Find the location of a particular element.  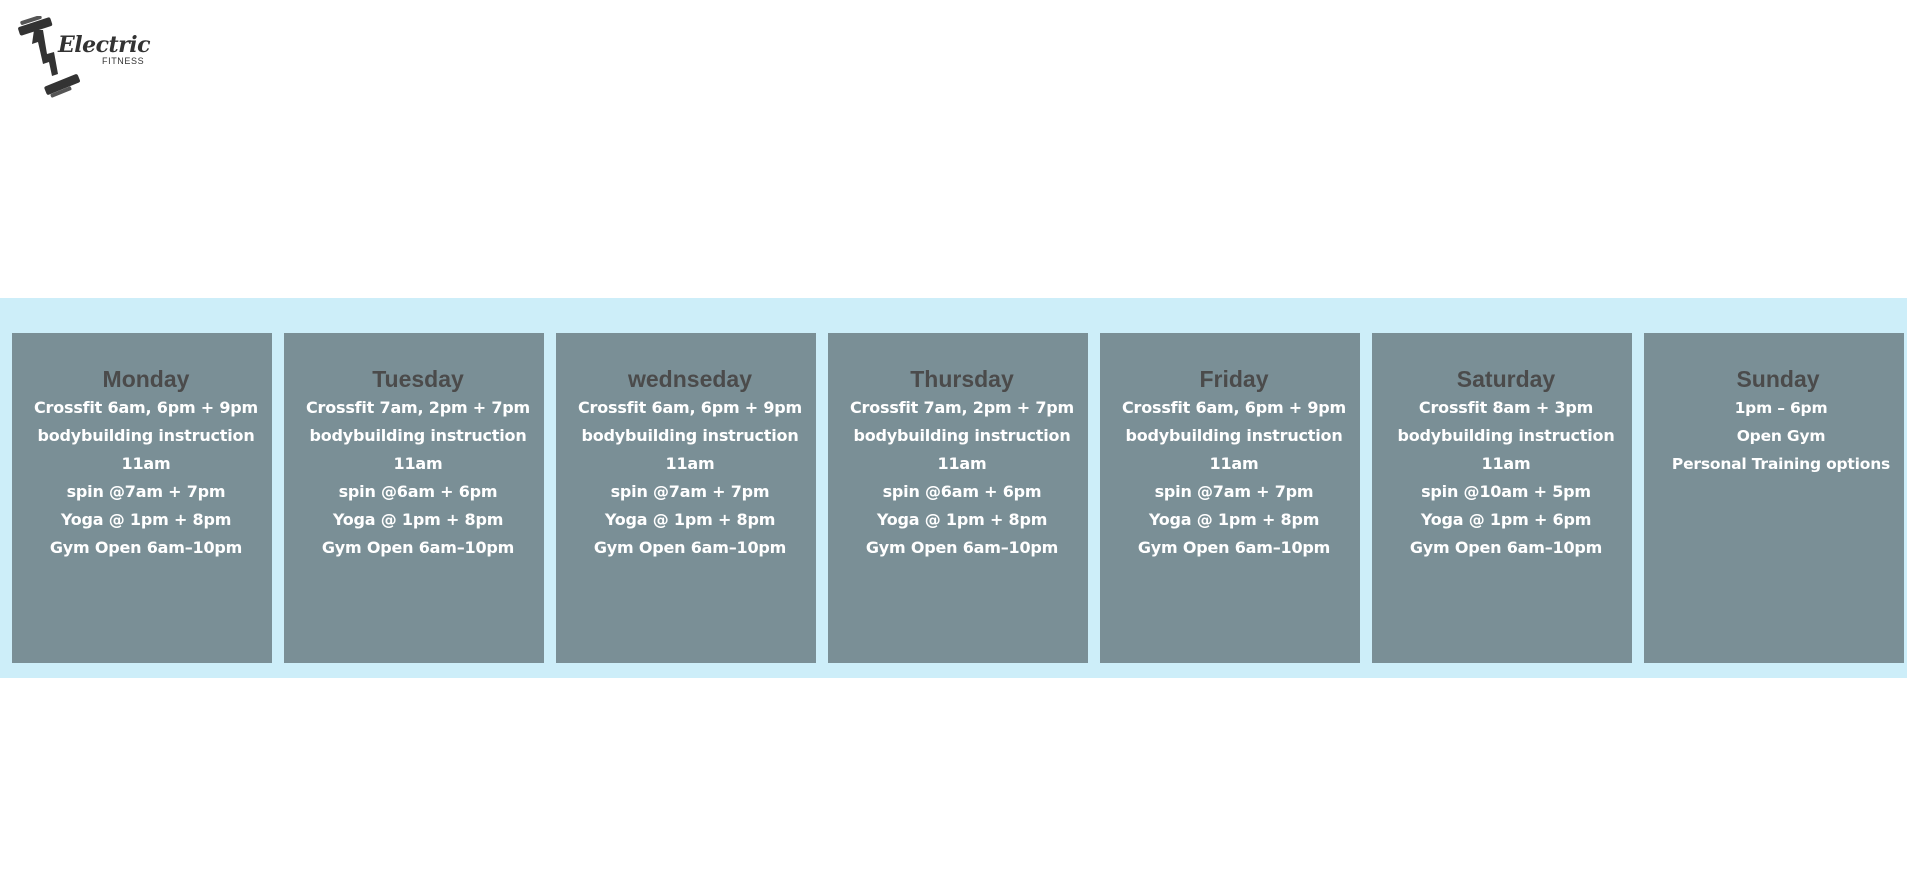

schedule-line: 1pm – 6pm is located at coordinates (1781, 408).